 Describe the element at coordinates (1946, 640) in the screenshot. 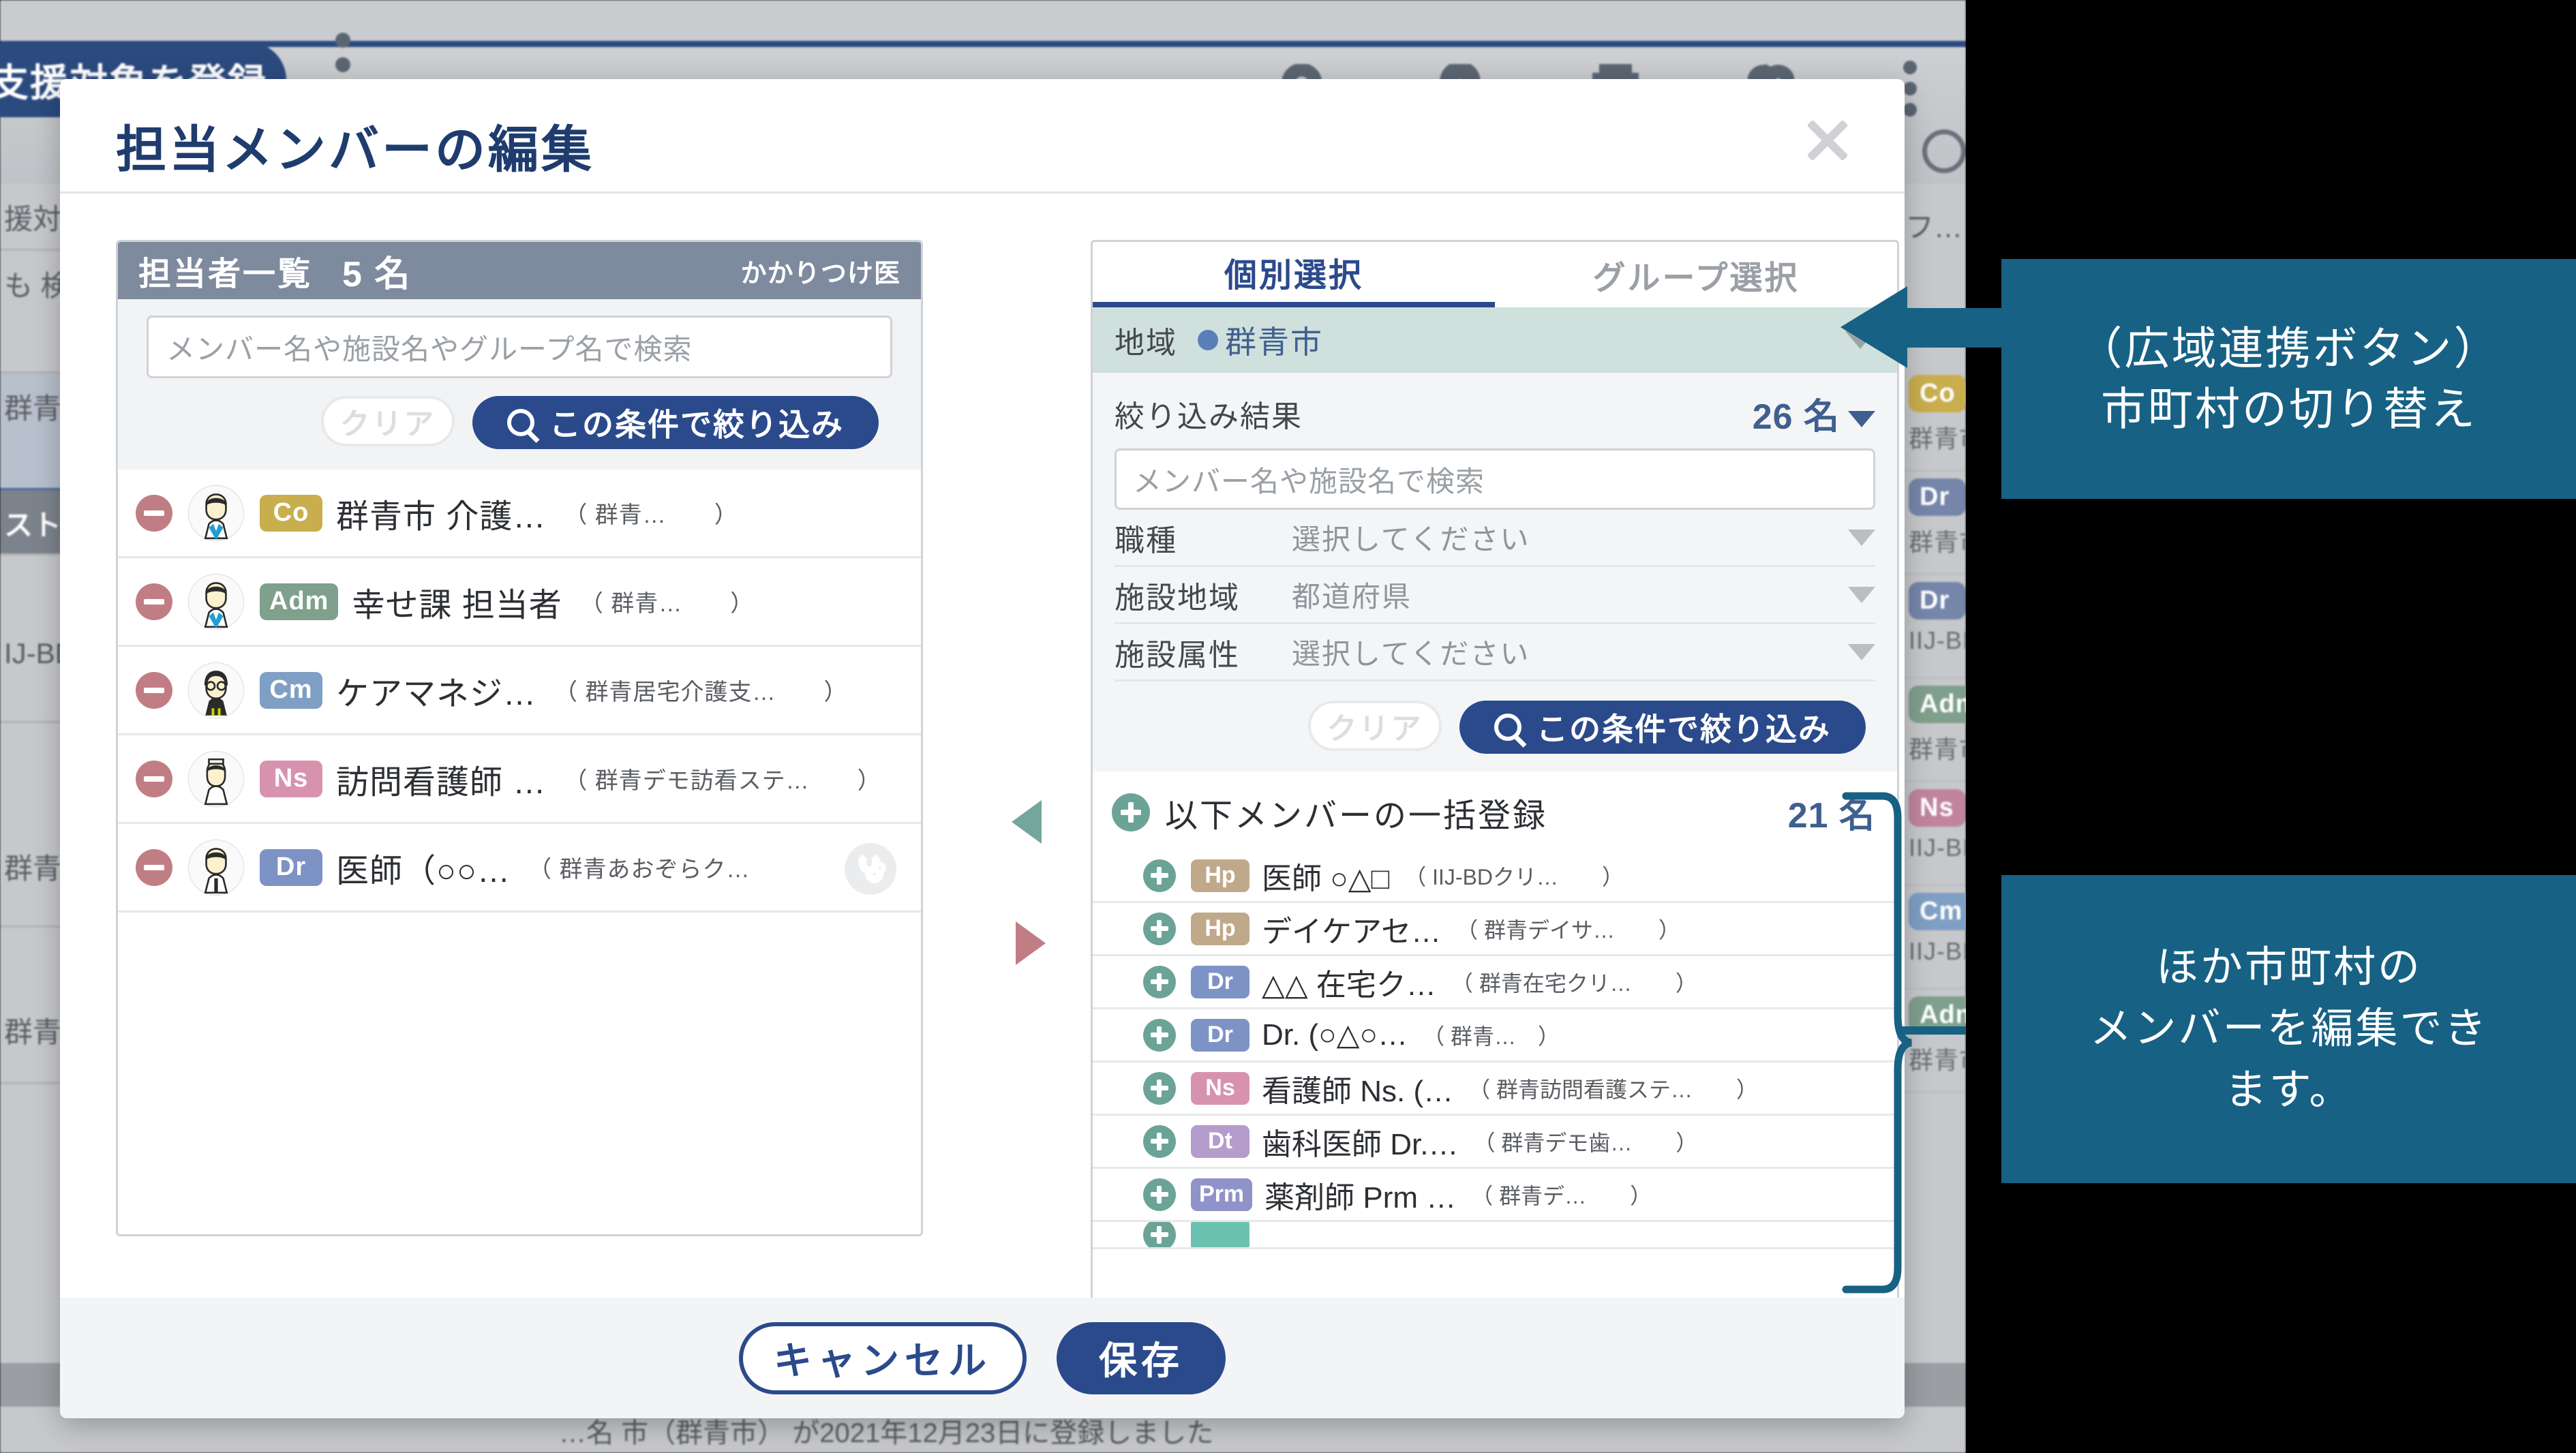

I see `facility-name: IIJ-BD` at that location.